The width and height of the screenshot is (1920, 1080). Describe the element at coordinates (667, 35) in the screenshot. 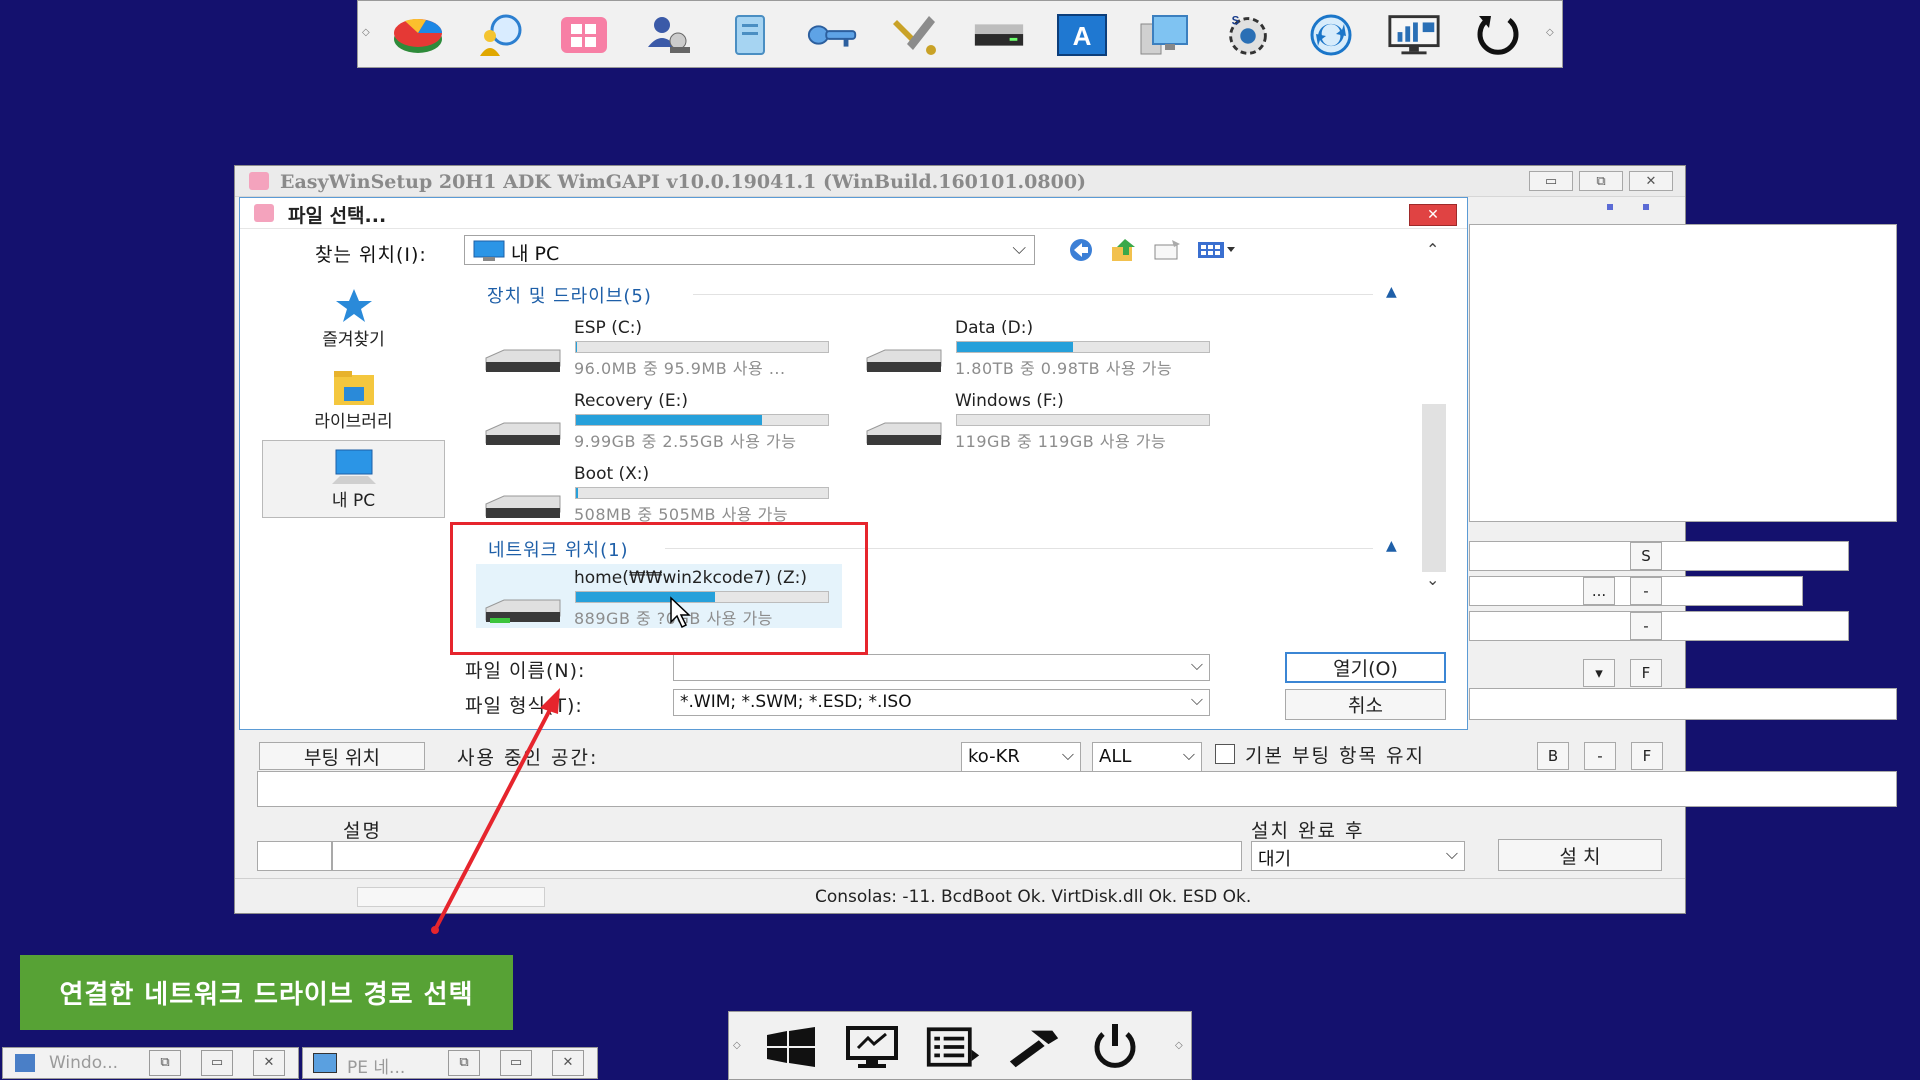

I see `network-user-icon` at that location.